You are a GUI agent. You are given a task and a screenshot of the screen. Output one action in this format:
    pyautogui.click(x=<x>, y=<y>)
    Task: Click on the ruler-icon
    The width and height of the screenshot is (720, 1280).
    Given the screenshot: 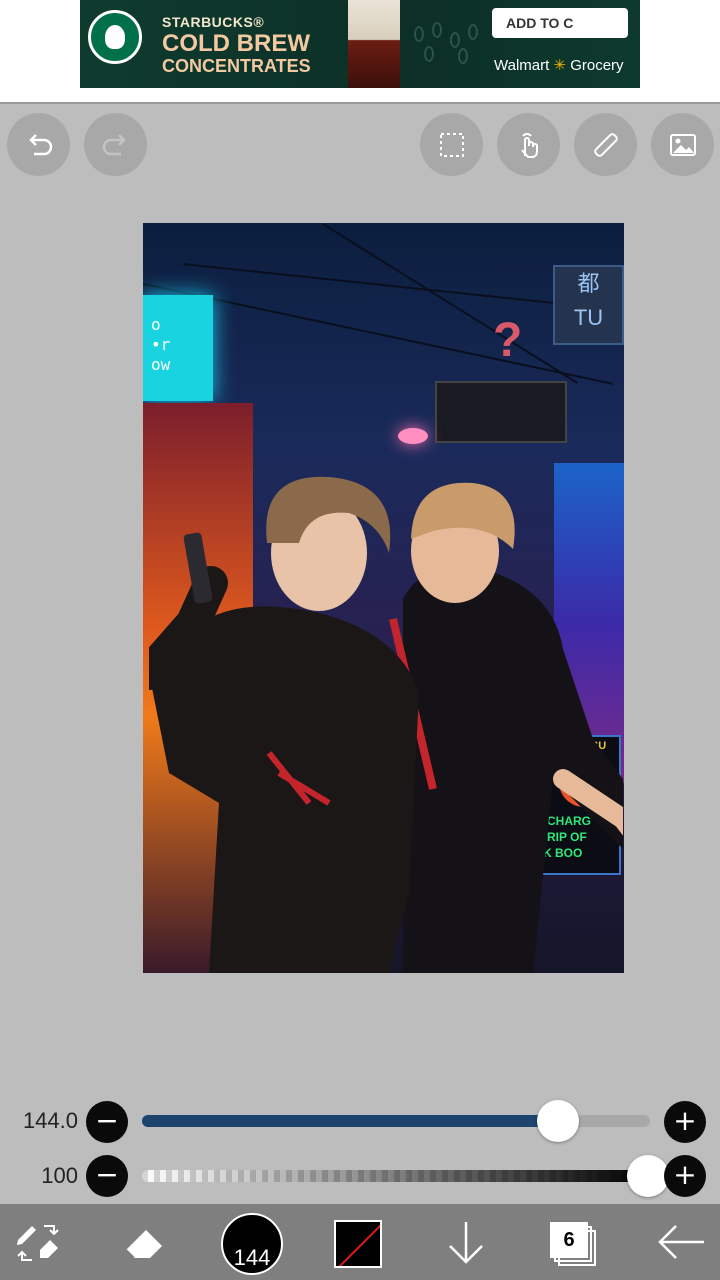 What is the action you would take?
    pyautogui.click(x=605, y=144)
    